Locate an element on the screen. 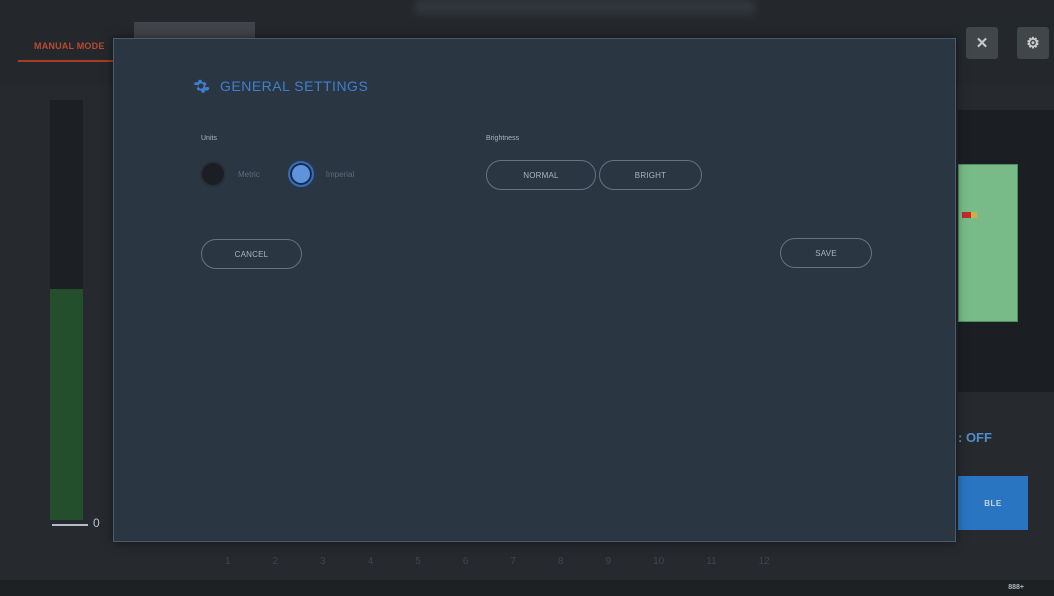 The height and width of the screenshot is (596, 1054). cancel-button: CANCEL is located at coordinates (251, 254).